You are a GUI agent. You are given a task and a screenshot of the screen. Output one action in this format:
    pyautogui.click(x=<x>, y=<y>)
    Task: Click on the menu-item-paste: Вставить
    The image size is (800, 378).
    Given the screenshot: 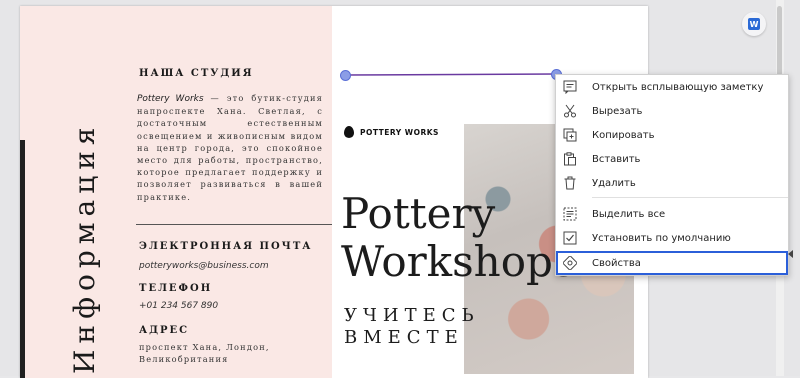 What is the action you would take?
    pyautogui.click(x=672, y=159)
    